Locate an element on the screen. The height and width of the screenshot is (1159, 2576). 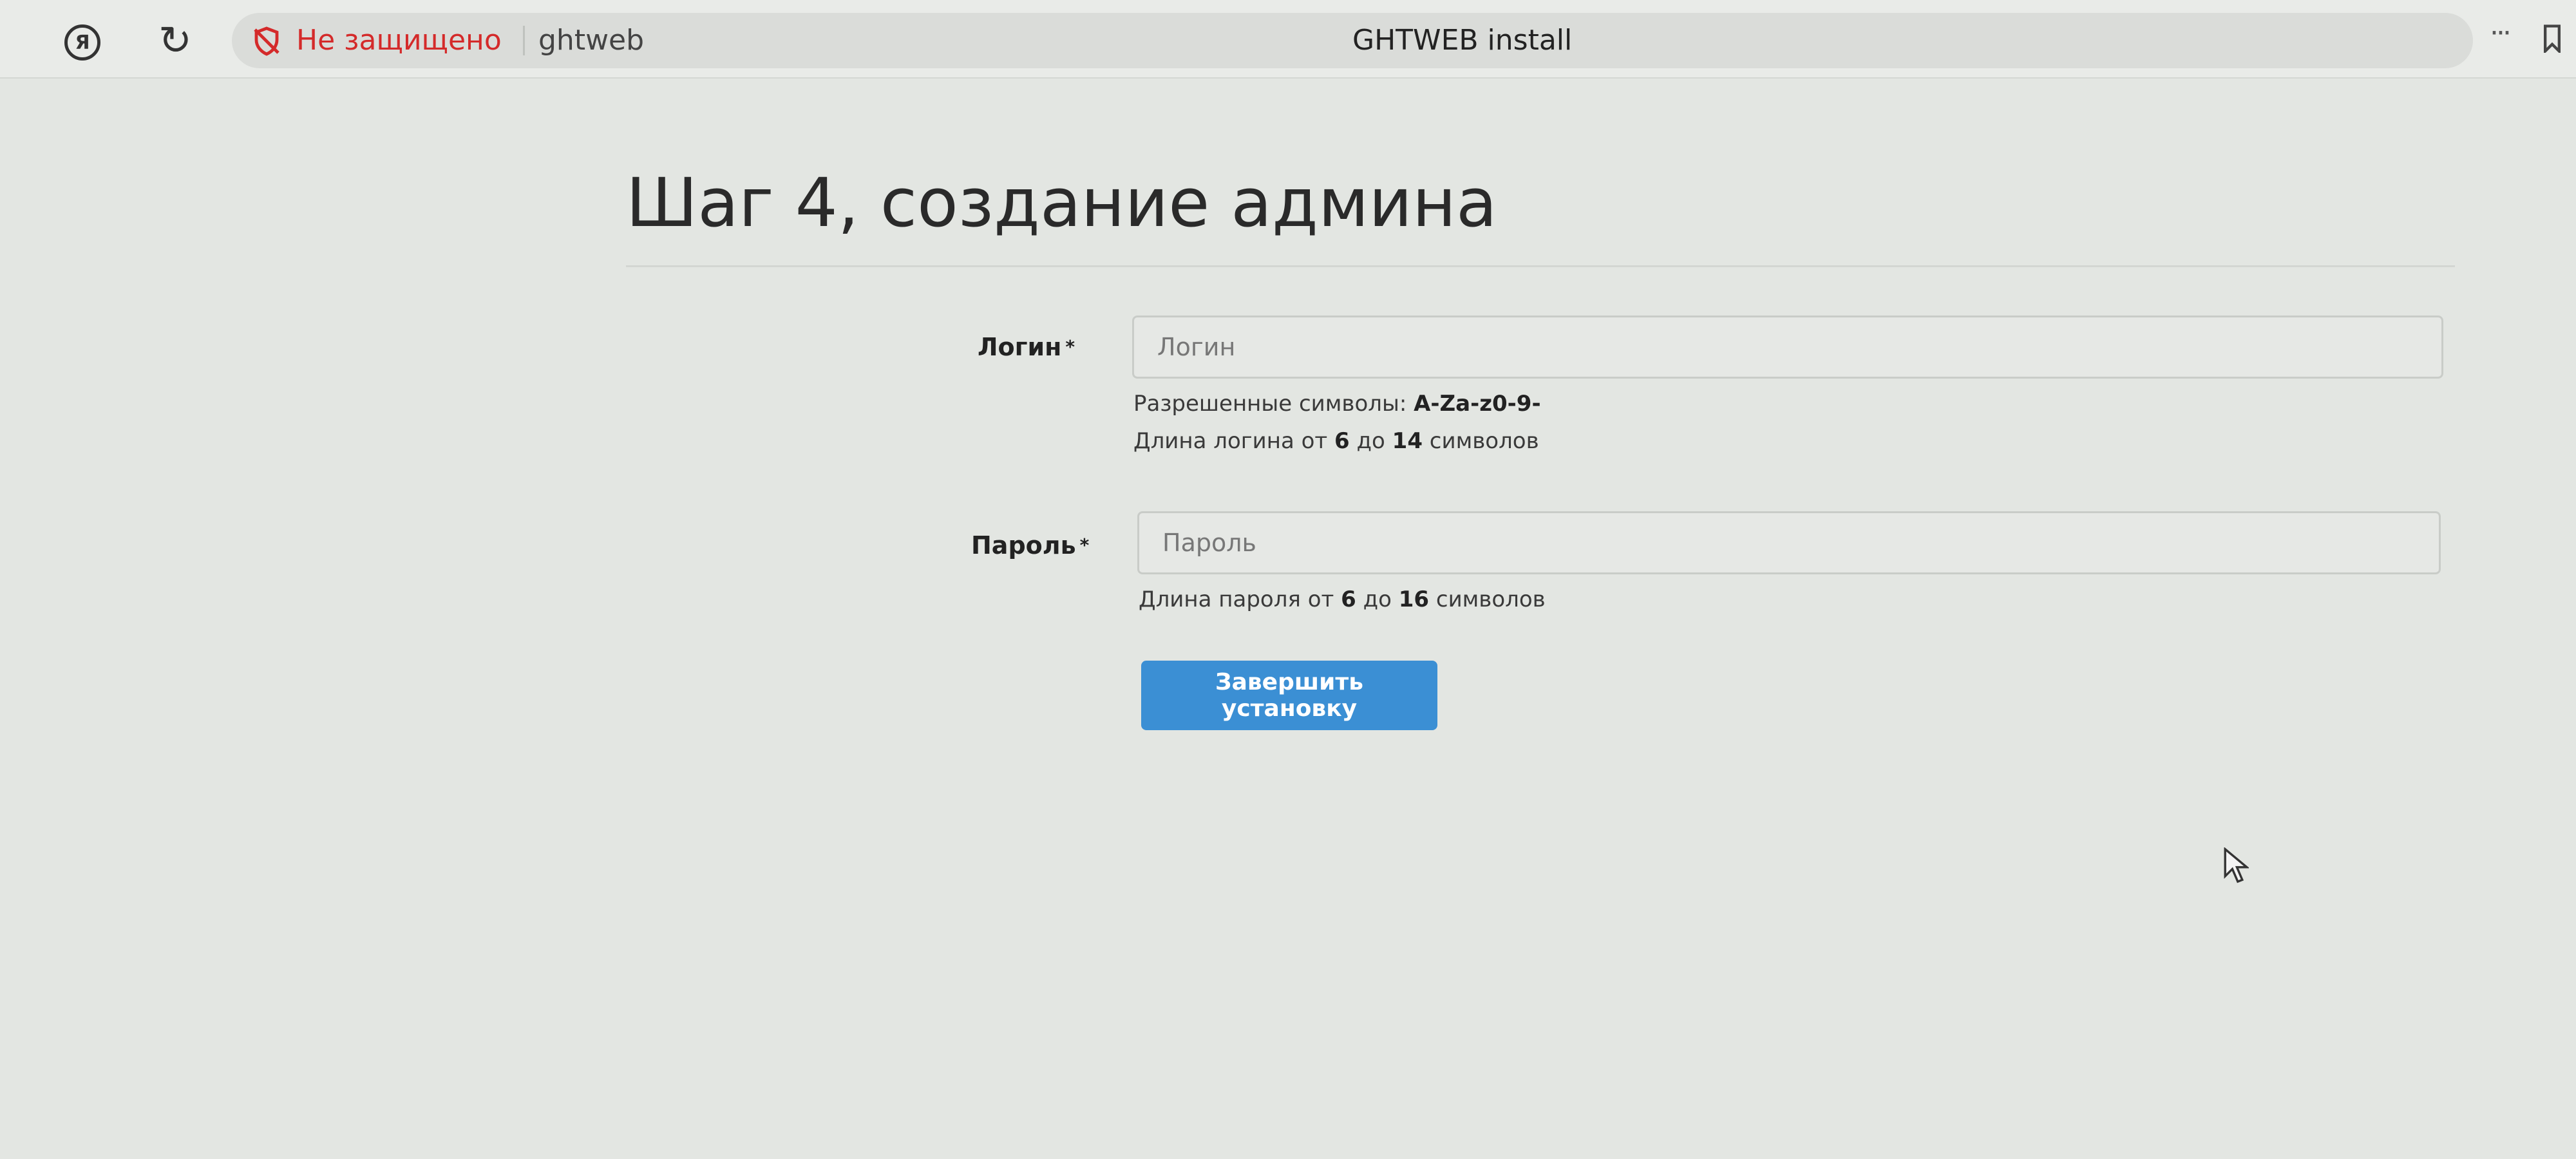
login-label: Логин * is located at coordinates (1027, 347).